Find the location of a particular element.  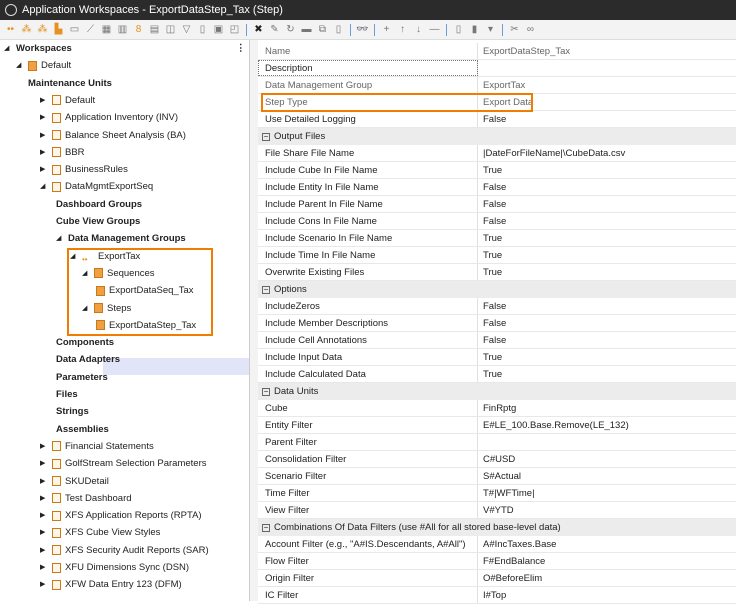

edit-icon: ✎ is located at coordinates (274, 29).